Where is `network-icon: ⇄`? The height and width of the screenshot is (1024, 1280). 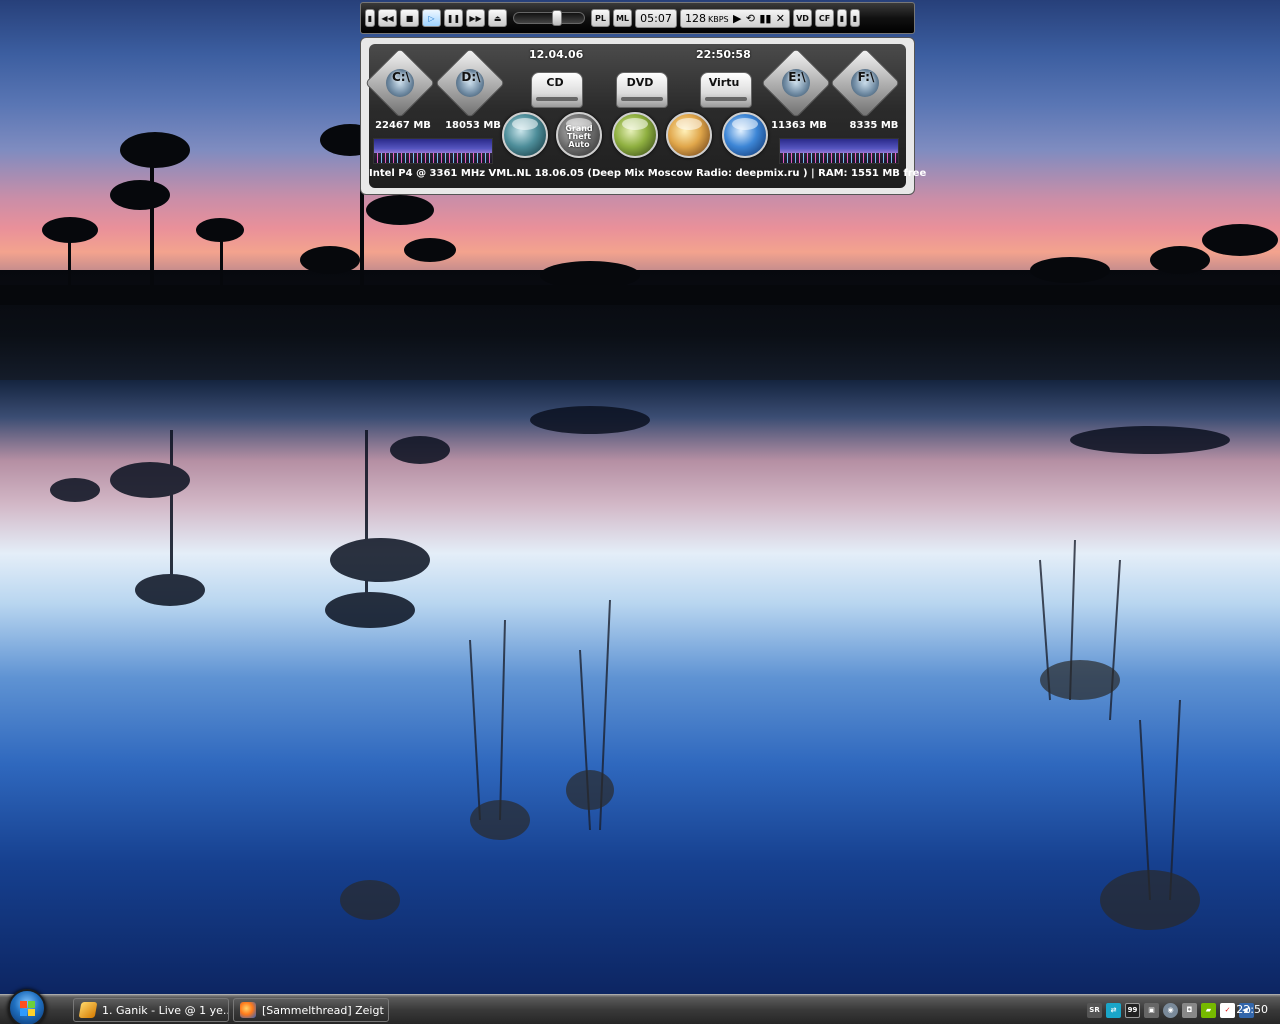 network-icon: ⇄ is located at coordinates (1113, 1010).